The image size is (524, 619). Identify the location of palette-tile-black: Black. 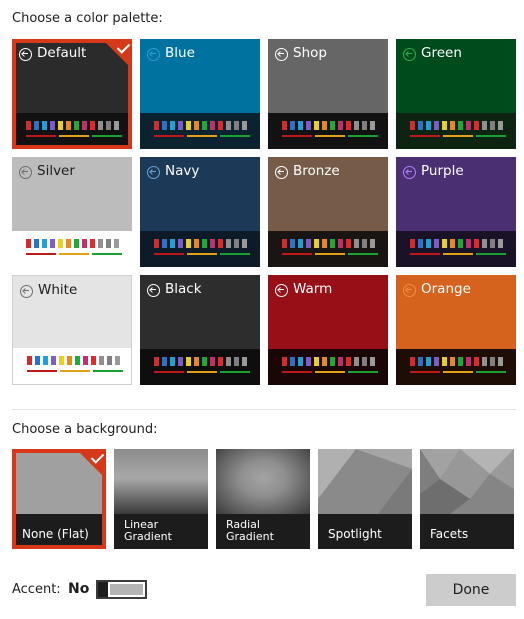
(200, 330).